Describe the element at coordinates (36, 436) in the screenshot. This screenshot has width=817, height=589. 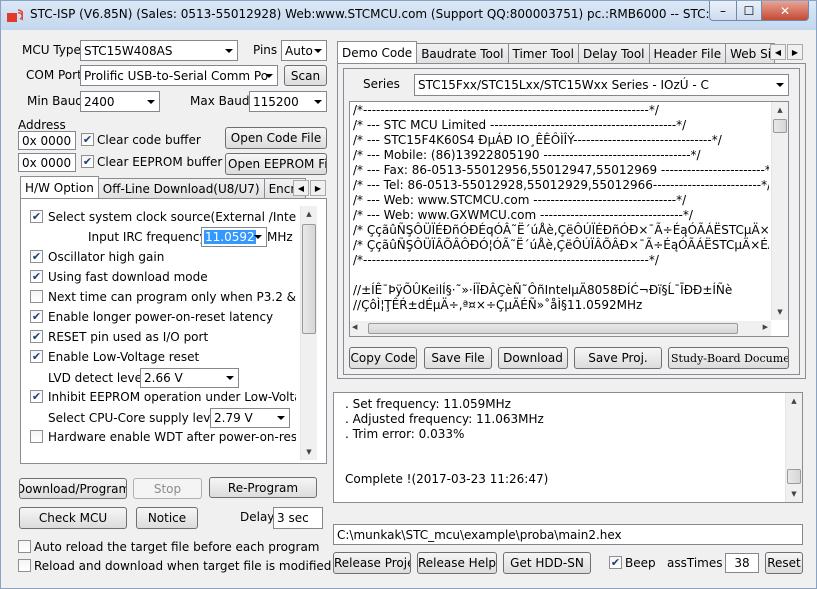
I see `wdt-checkbox` at that location.